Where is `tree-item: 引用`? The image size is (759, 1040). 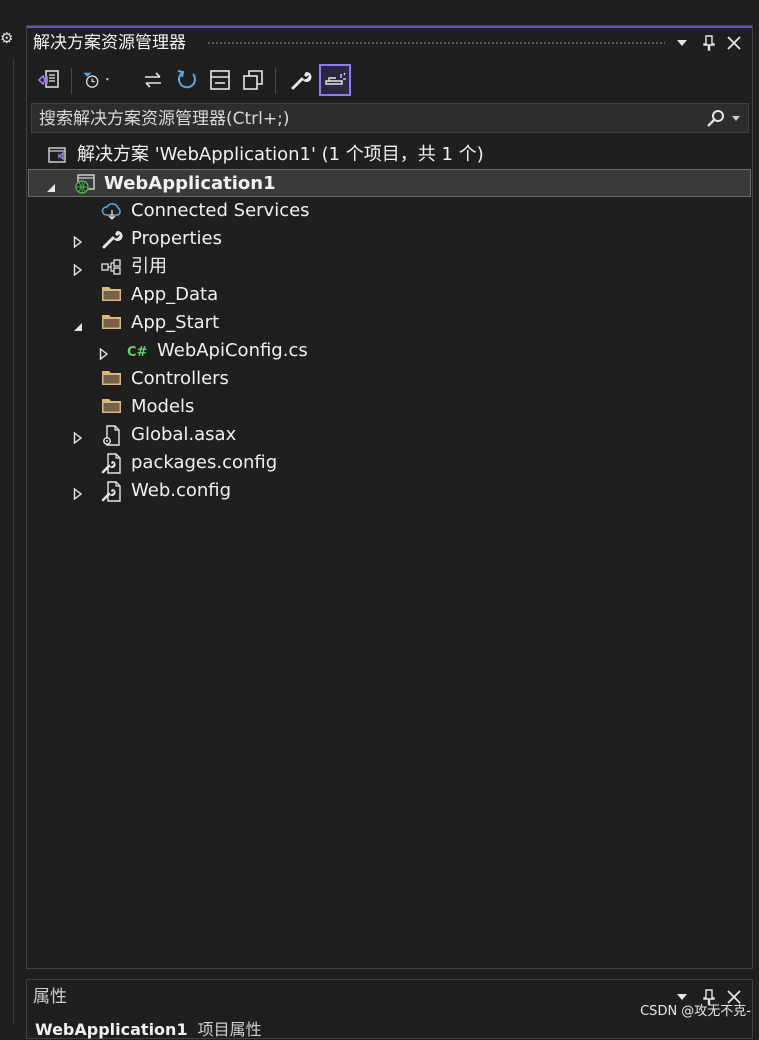
tree-item: 引用 is located at coordinates (389, 267).